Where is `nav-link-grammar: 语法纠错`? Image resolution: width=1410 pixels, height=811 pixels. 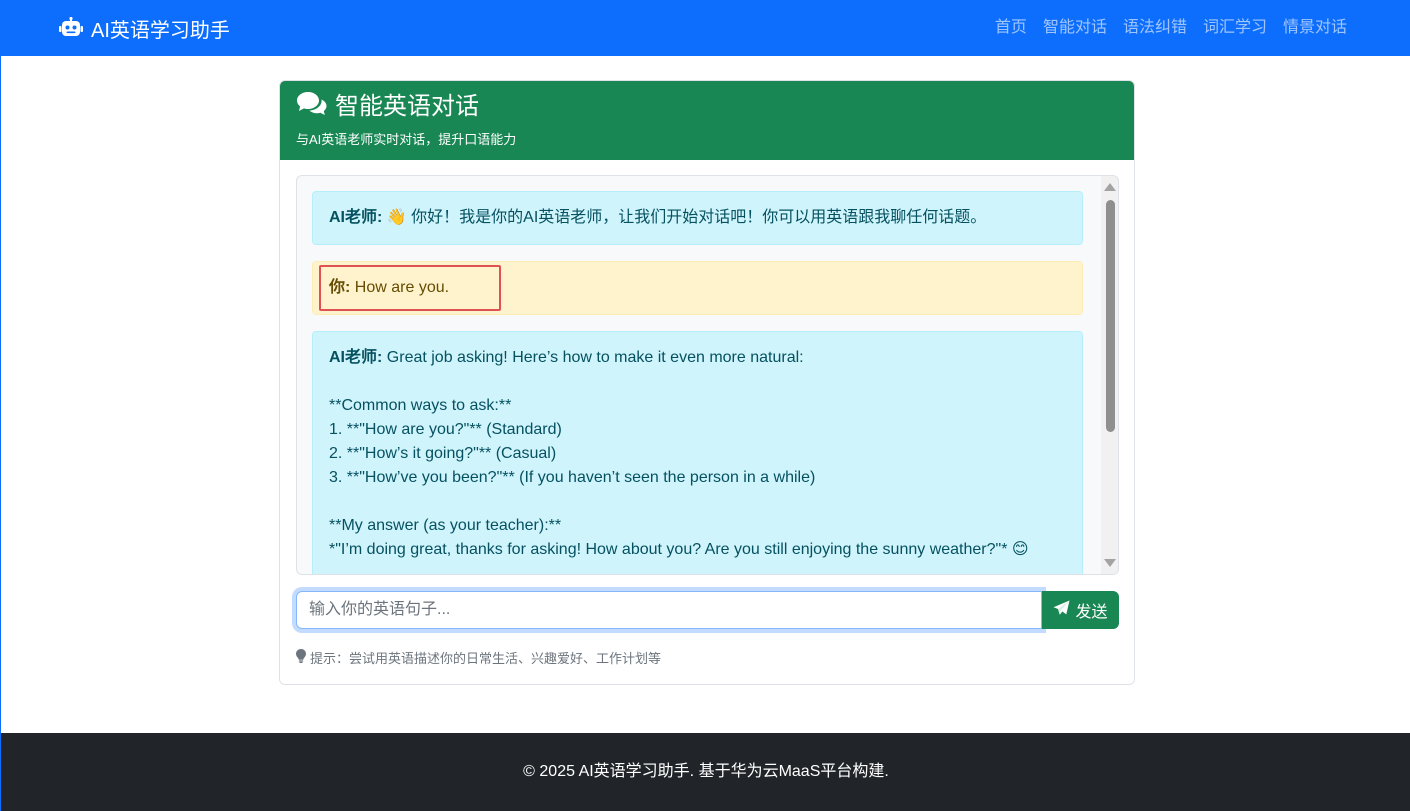 nav-link-grammar: 语法纠错 is located at coordinates (1155, 28).